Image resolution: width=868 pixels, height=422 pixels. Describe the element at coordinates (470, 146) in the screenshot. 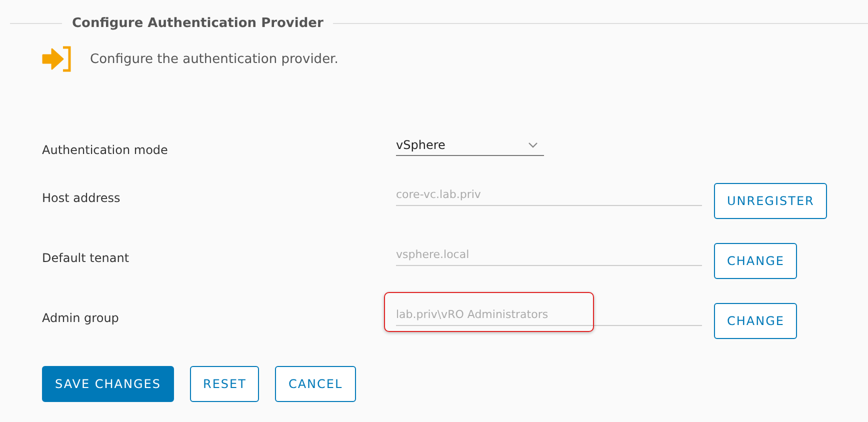

I see `mode-dropdown: vSphere` at that location.